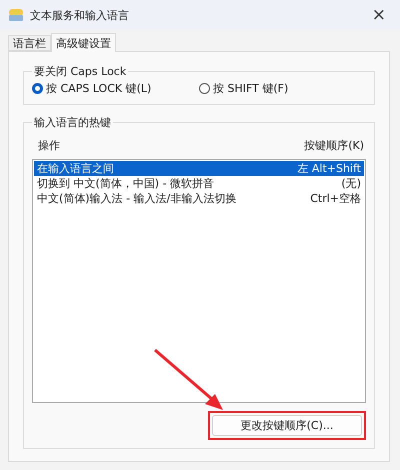 The width and height of the screenshot is (400, 470). I want to click on group-title: 要关闭 Caps Lock, so click(80, 71).